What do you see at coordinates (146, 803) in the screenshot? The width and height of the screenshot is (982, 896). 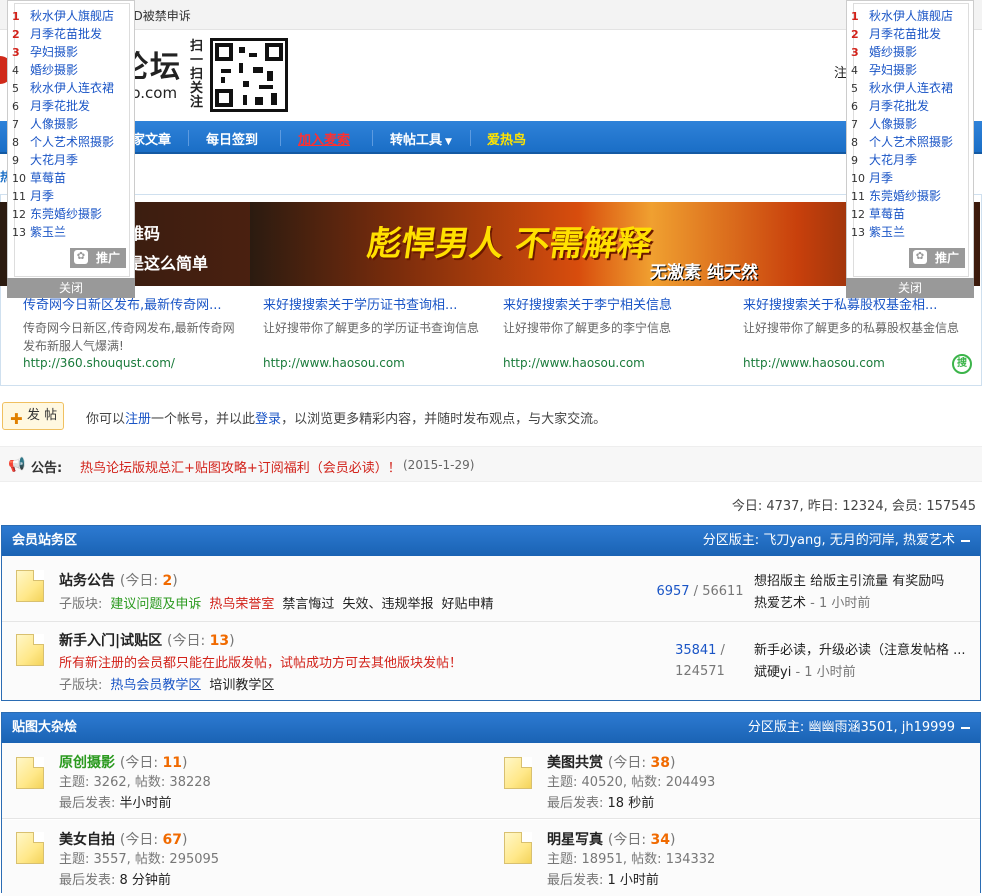 I see `last-post-time: 半小时前` at bounding box center [146, 803].